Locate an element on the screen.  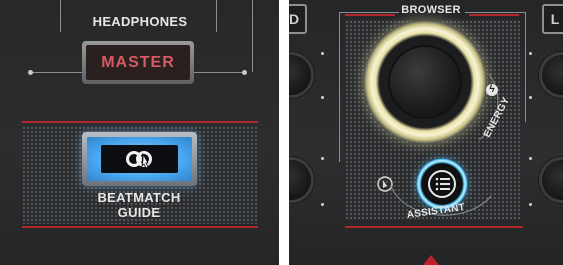
panel-divider-left is located at coordinates (60, 16).